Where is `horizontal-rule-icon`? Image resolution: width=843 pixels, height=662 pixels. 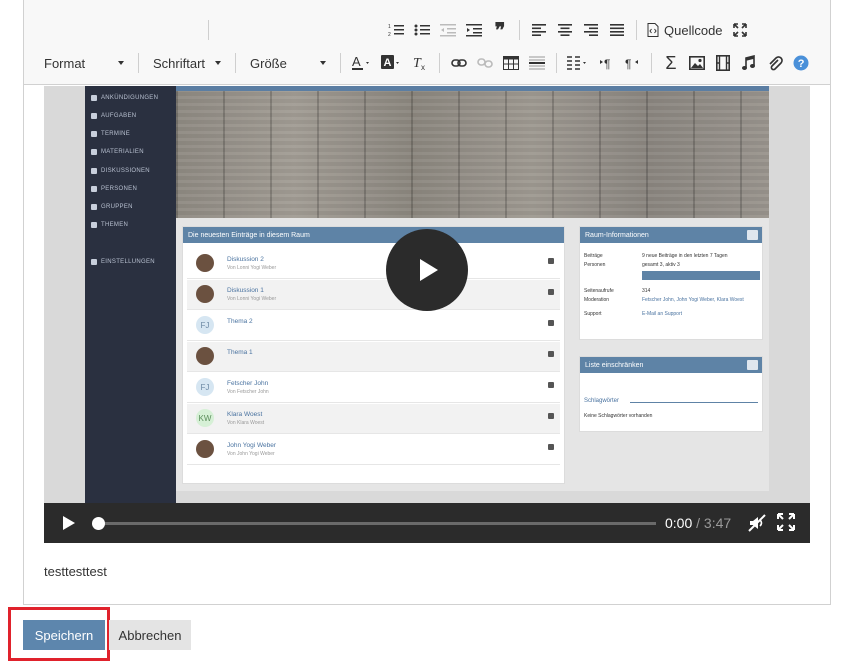 horizontal-rule-icon is located at coordinates (537, 63).